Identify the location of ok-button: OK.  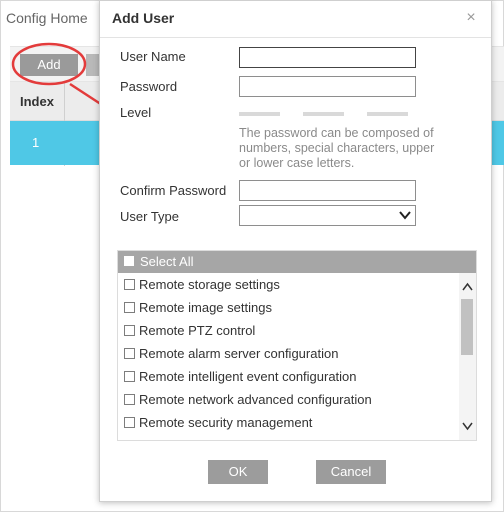
(238, 472).